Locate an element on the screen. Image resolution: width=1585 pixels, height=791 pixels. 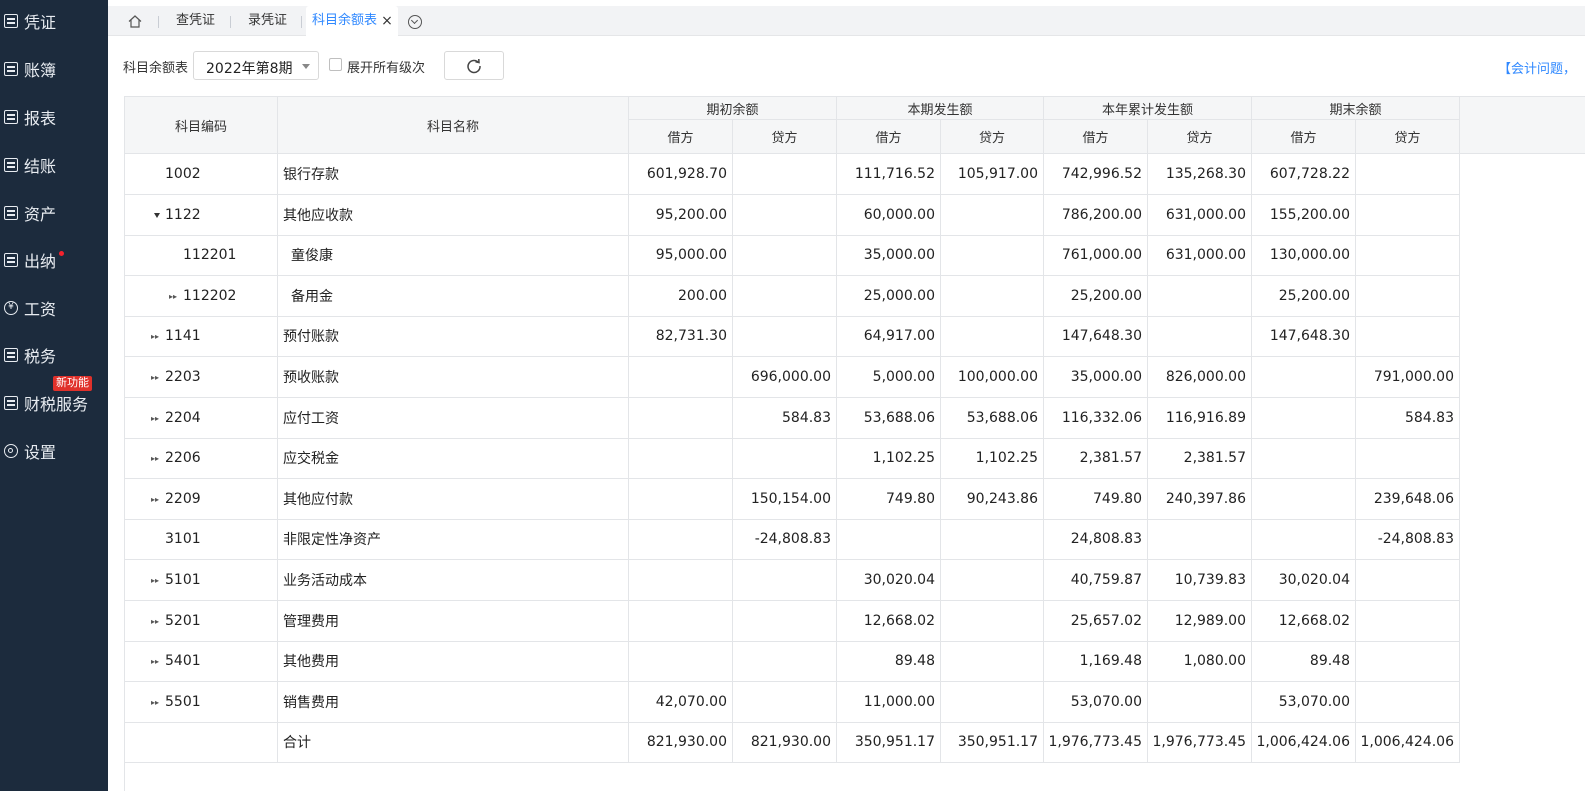
cell-debit: 601,928.70 is located at coordinates (681, 174).